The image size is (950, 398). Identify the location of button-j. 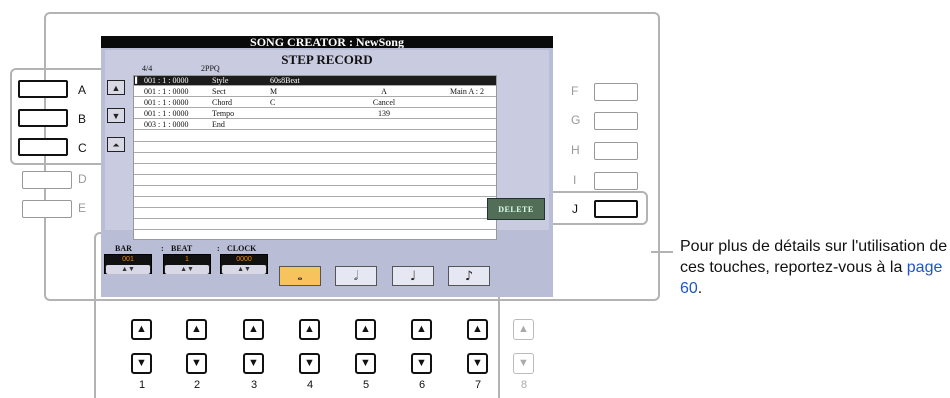
(616, 209).